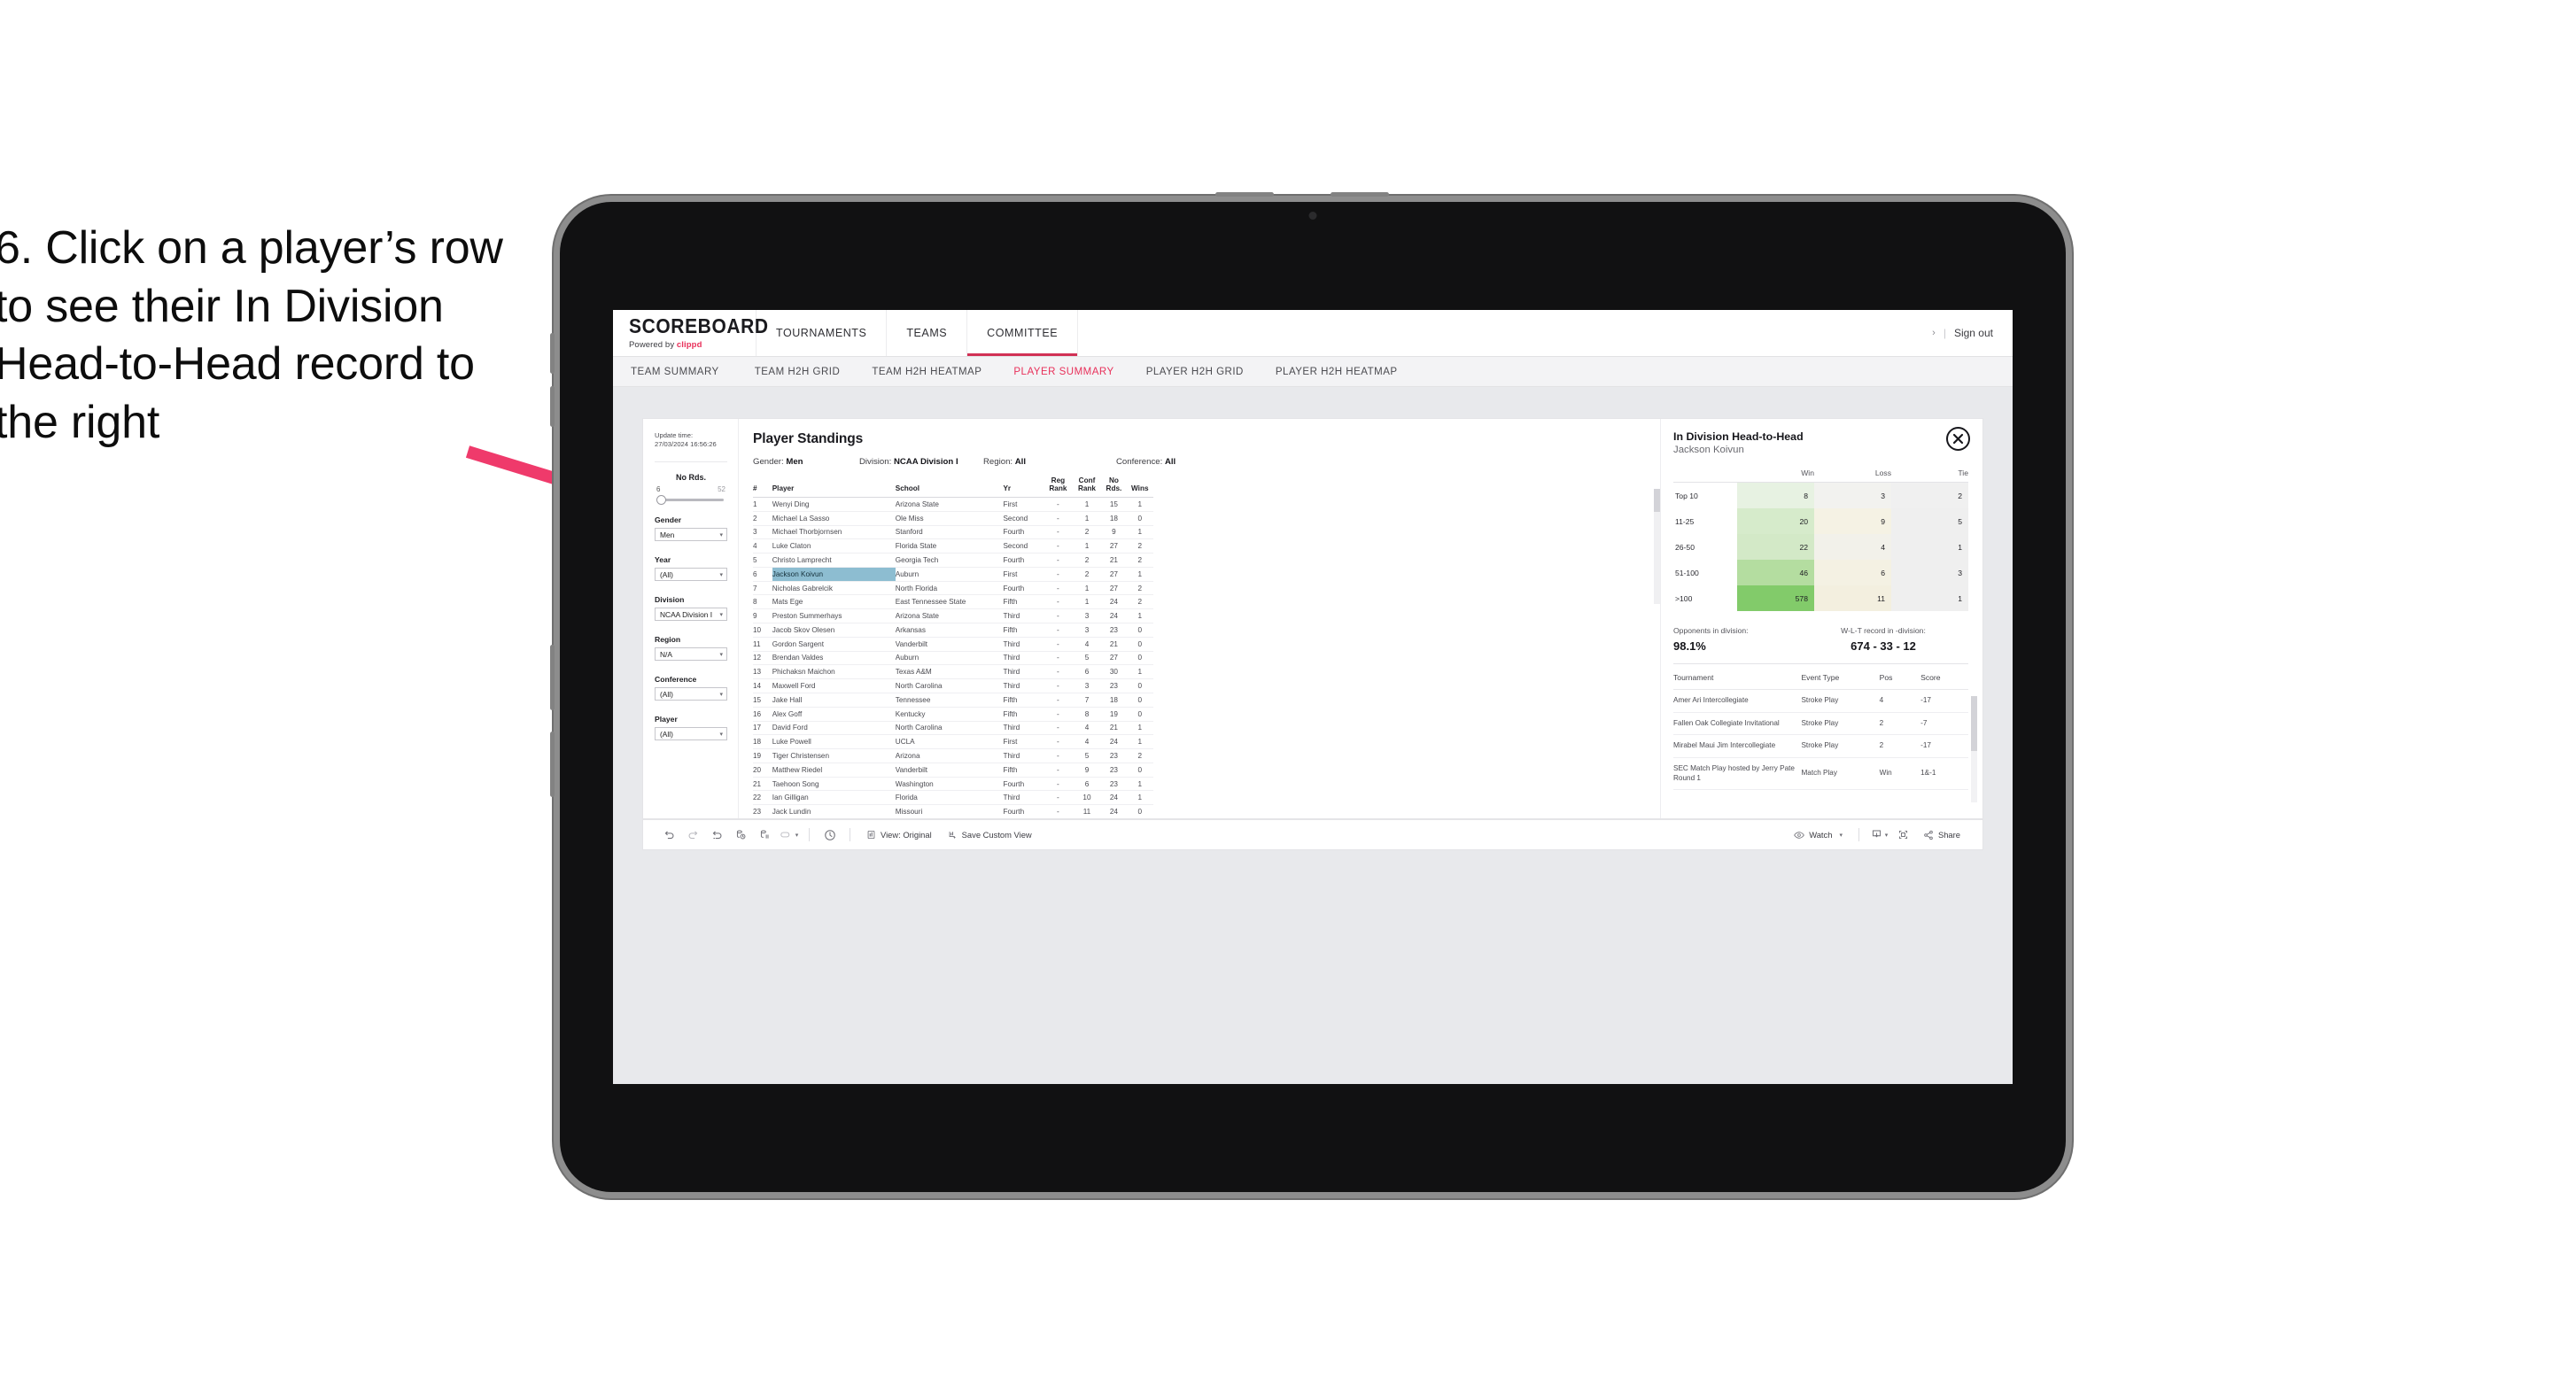  I want to click on pause-auto-update-icon, so click(830, 835).